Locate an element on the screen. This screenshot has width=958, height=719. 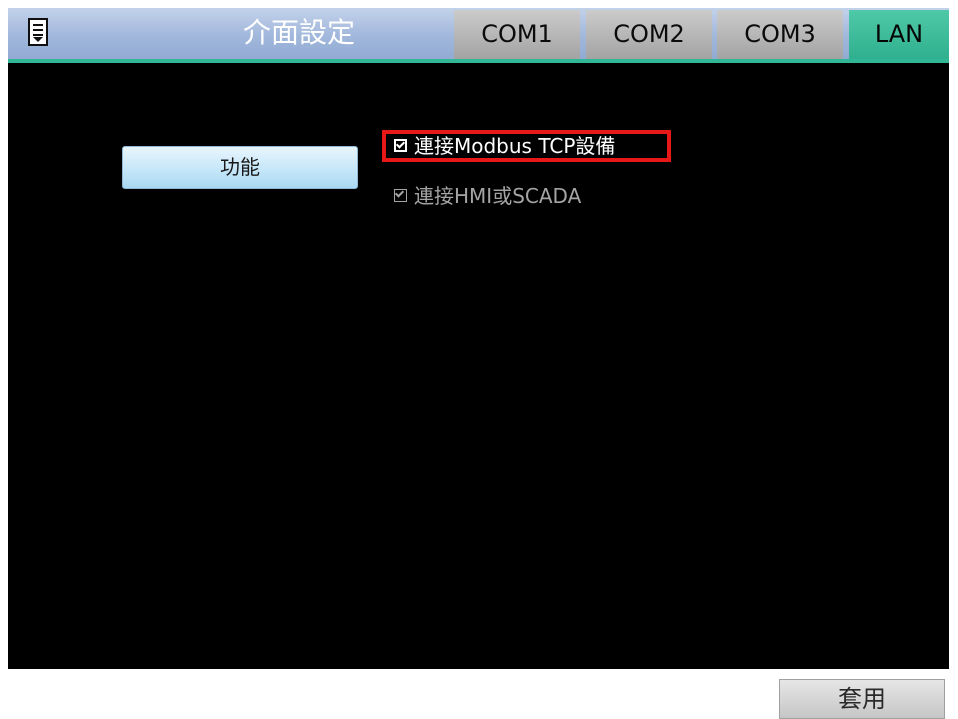
tab-lan: LAN is located at coordinates (899, 34).